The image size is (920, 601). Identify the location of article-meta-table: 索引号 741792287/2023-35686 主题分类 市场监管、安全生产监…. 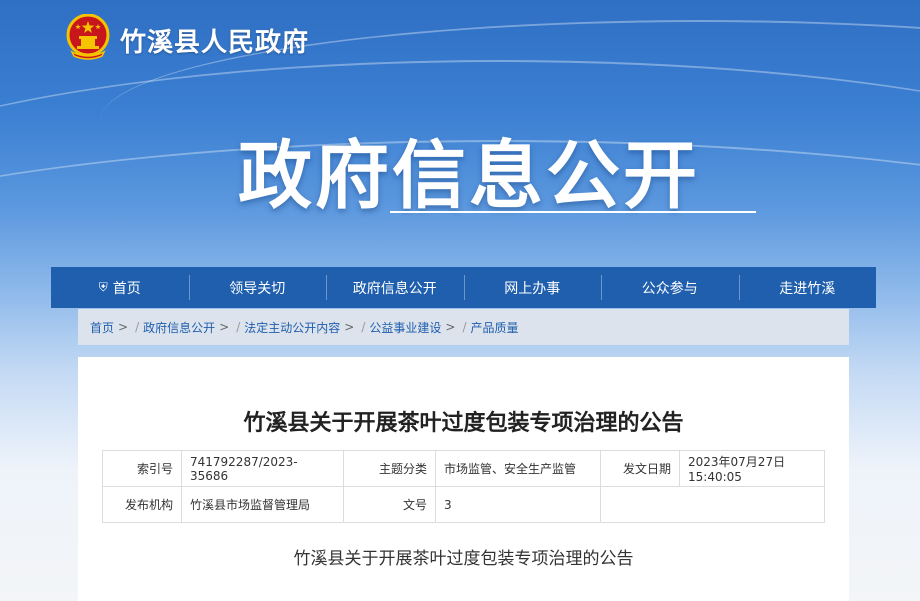
(463, 486).